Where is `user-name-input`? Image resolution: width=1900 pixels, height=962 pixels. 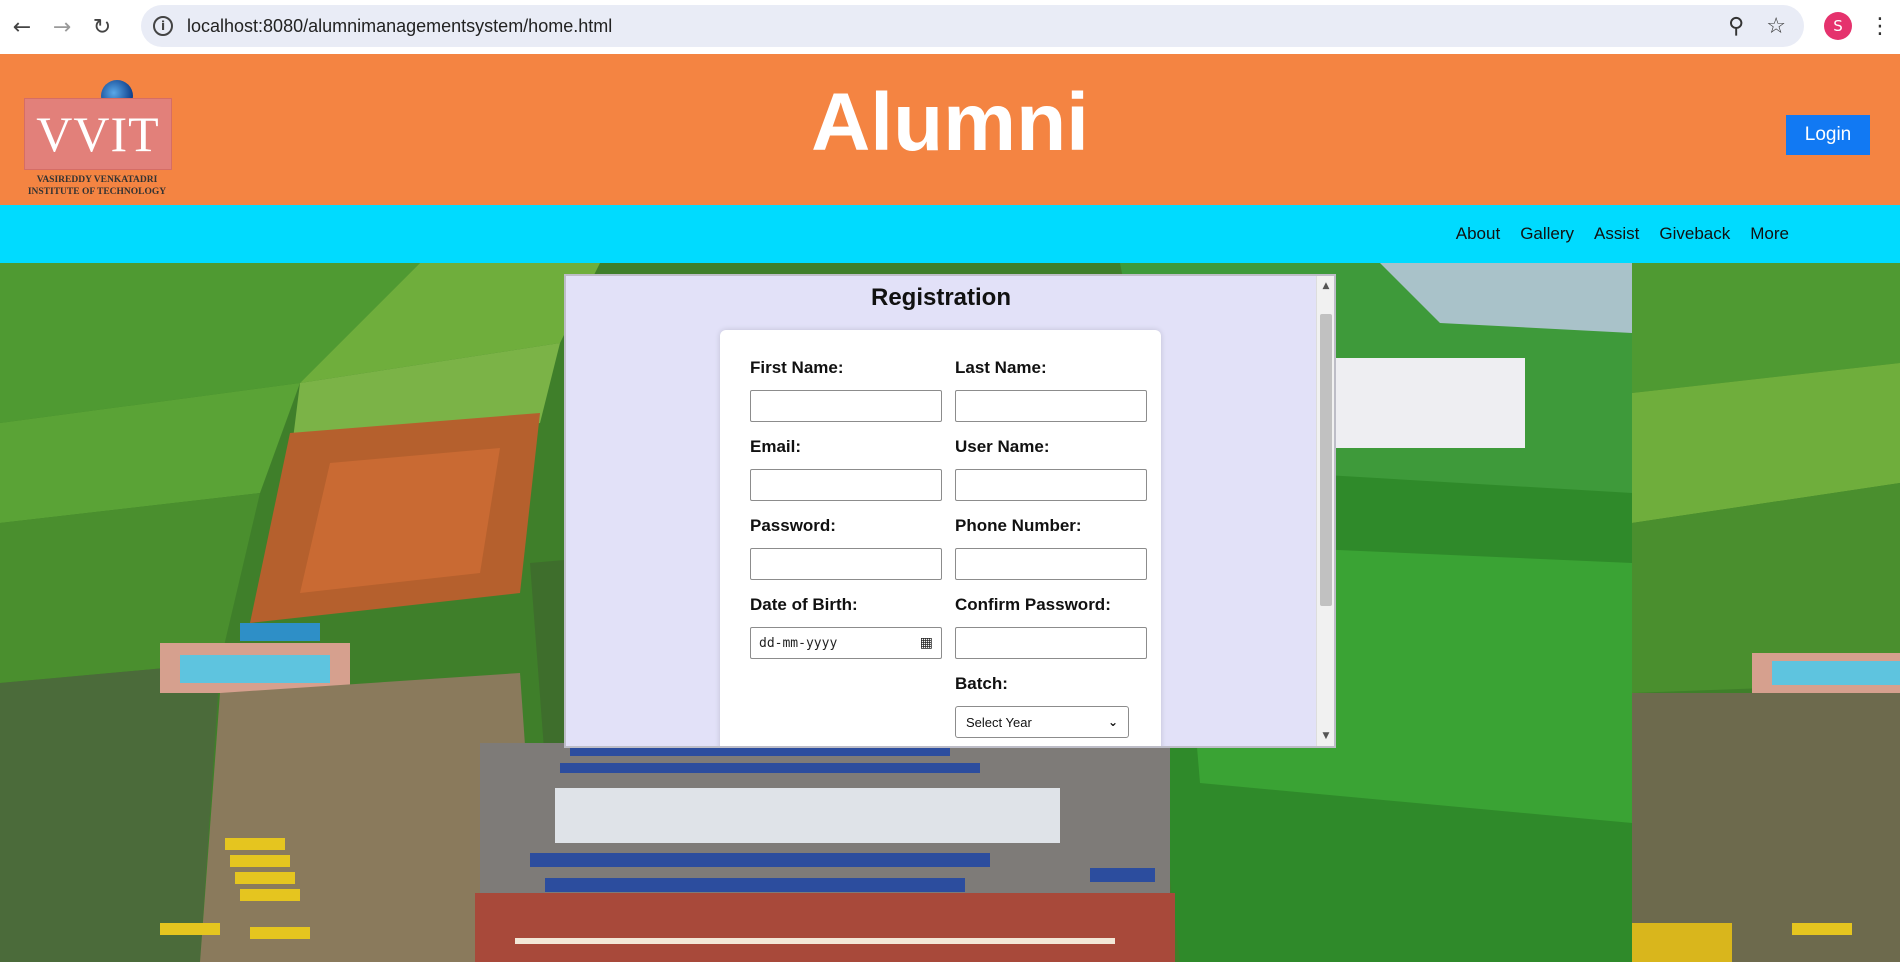 user-name-input is located at coordinates (1051, 485).